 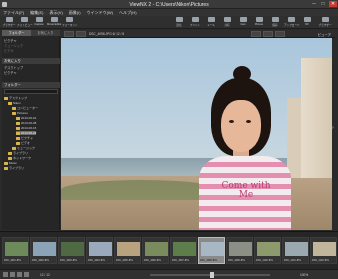 What do you see at coordinates (24, 138) in the screenshot?
I see `tree-item: ピクチャ` at bounding box center [24, 138].